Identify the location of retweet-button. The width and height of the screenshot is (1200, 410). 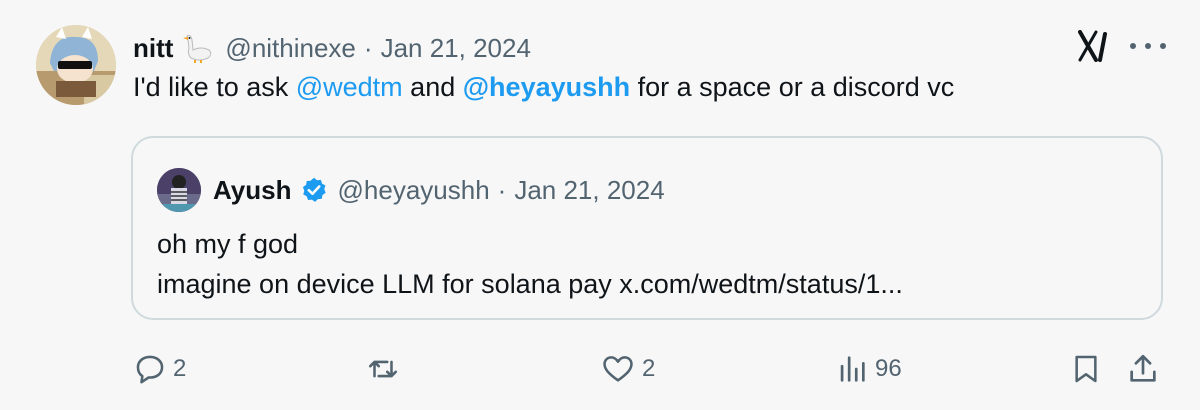
(383, 369).